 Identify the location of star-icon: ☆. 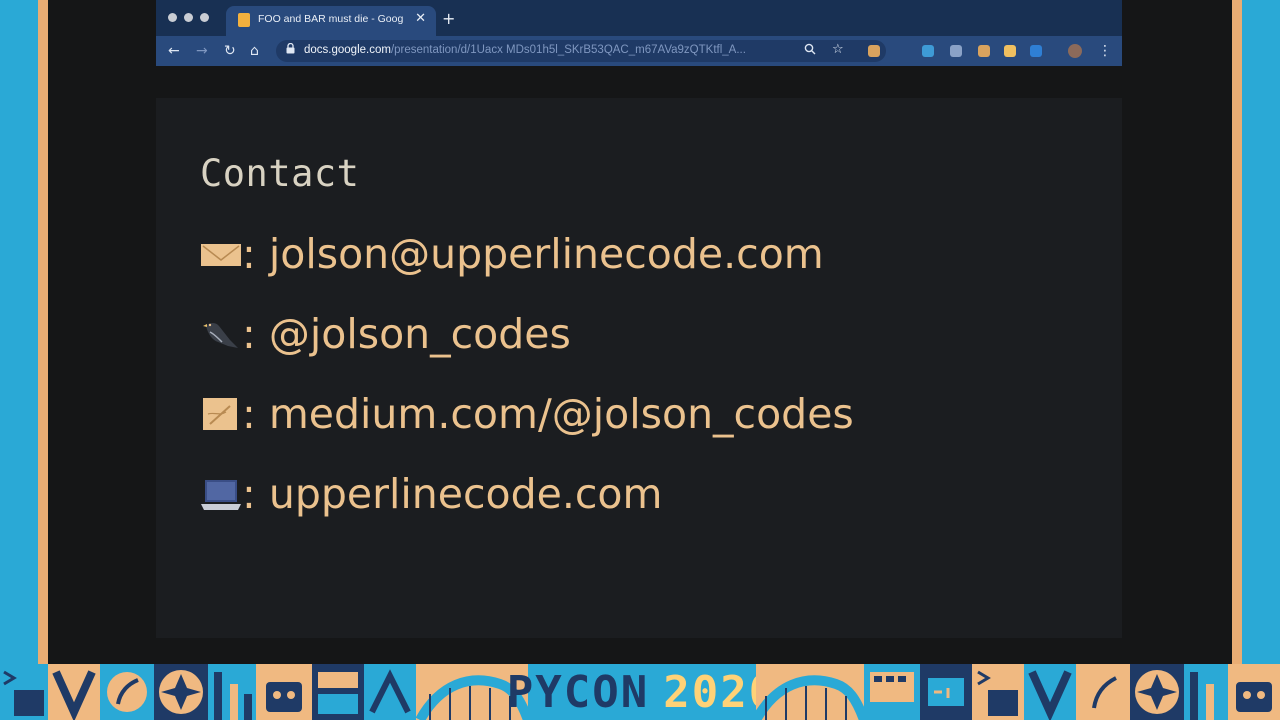
(838, 50).